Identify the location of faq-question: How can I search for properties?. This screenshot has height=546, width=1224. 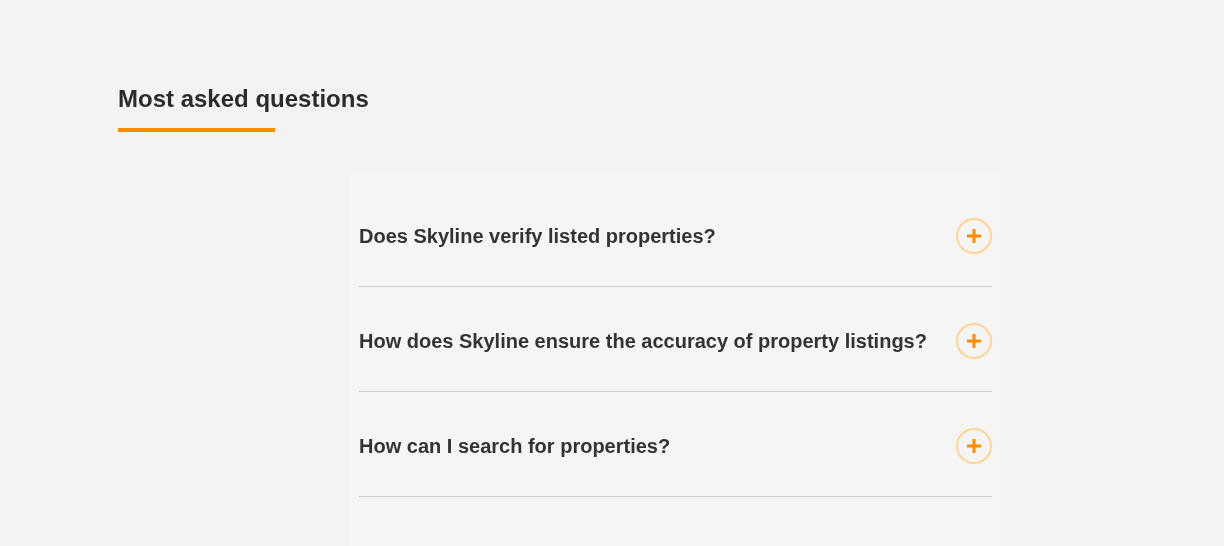
(515, 446).